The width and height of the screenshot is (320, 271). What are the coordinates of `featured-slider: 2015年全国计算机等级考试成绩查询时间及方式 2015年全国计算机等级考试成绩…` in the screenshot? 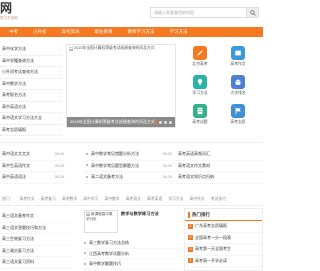 It's located at (121, 86).